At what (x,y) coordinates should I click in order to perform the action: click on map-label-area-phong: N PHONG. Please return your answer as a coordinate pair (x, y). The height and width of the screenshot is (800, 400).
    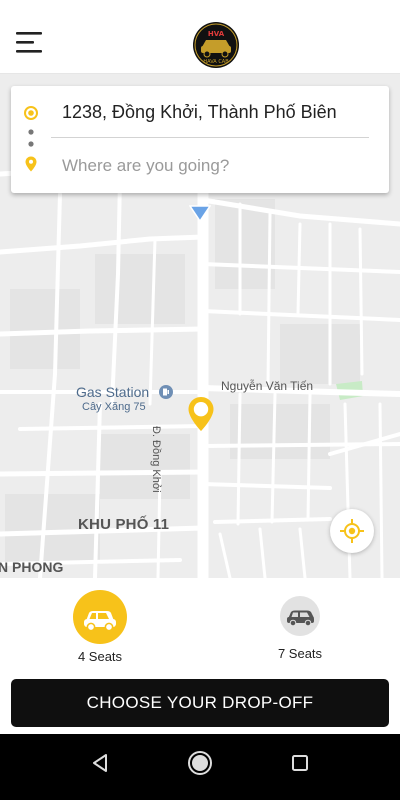
    Looking at the image, I should click on (32, 567).